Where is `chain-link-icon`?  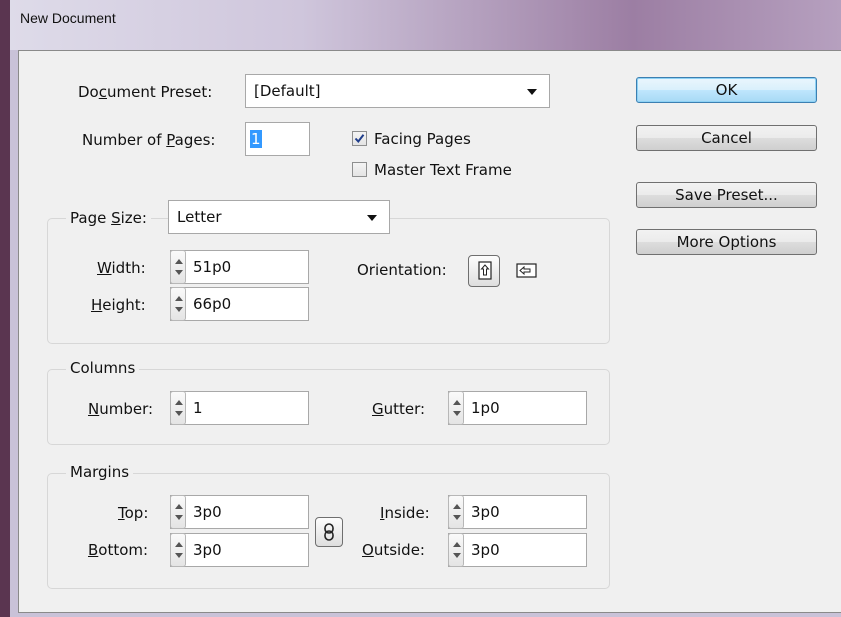
chain-link-icon is located at coordinates (329, 532).